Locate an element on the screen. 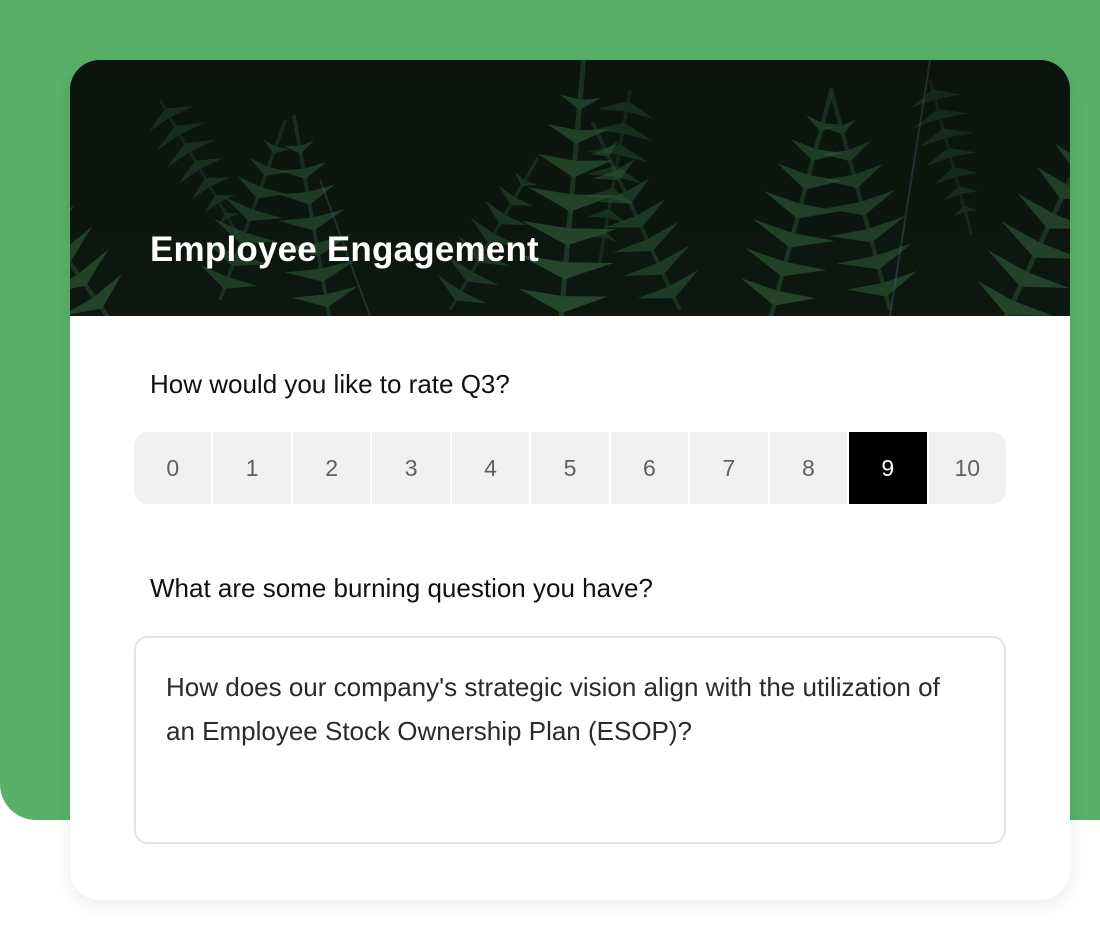  question-rating-label: How would you like to rate Q3? is located at coordinates (330, 384).